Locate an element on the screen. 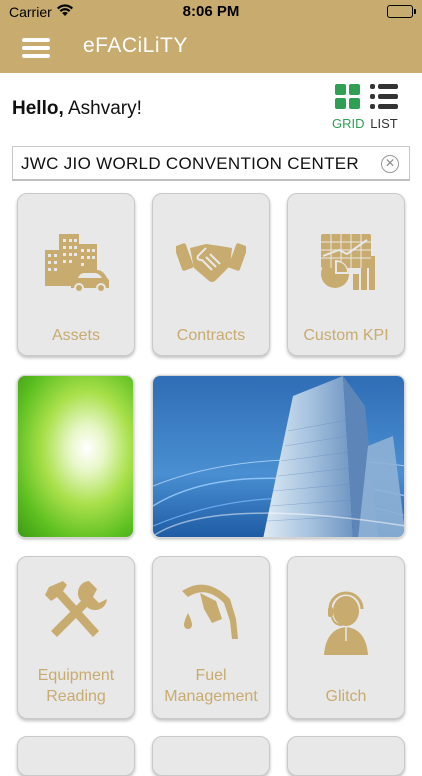 The height and width of the screenshot is (776, 422). site-search-field: JWC JIO WORLD CONVENTION CENTER ✕ is located at coordinates (211, 163).